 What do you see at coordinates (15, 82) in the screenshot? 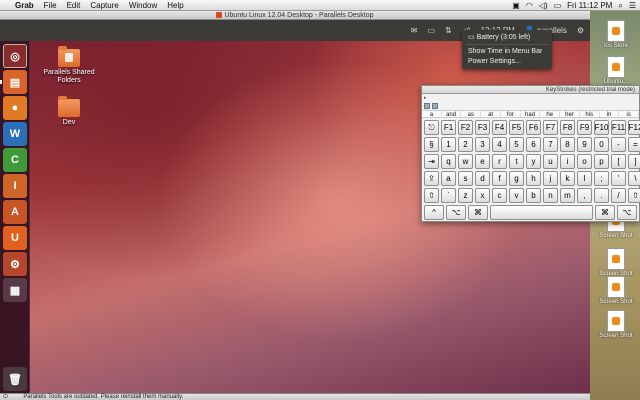
I see `files-icon: ▤` at bounding box center [15, 82].